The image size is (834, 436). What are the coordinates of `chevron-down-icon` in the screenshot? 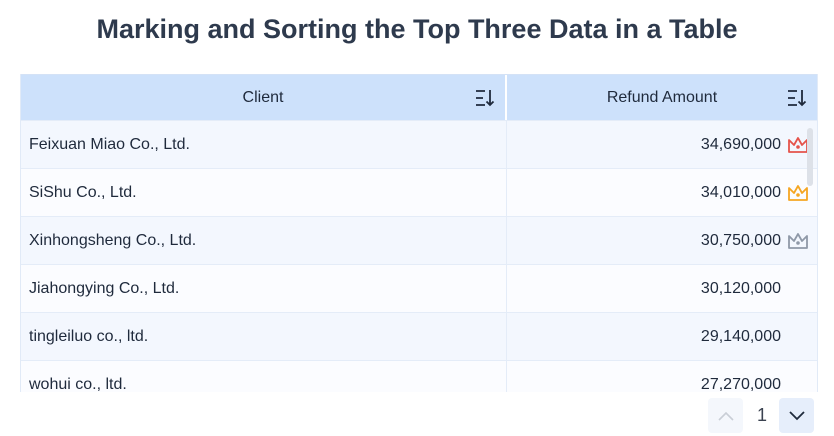 It's located at (796, 415).